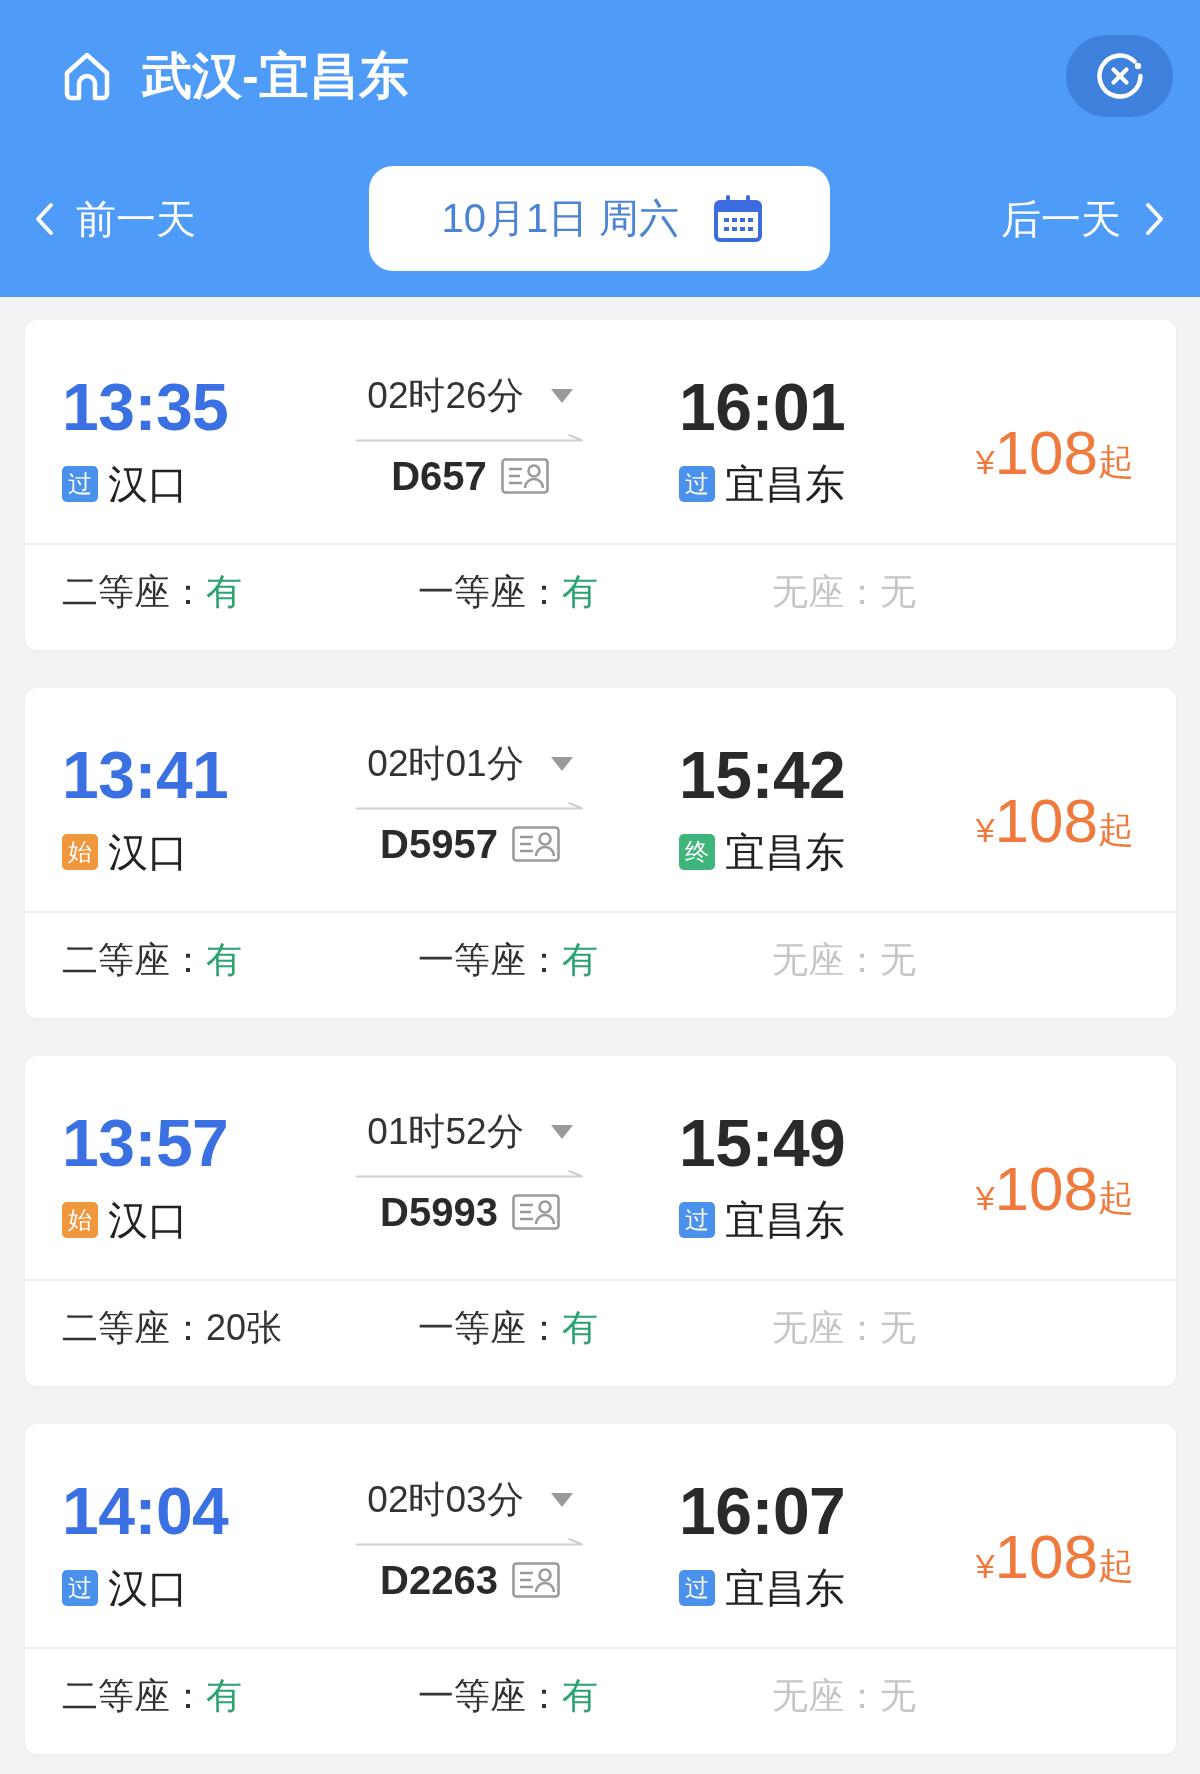 The image size is (1200, 1774). I want to click on duration-text: 02时03分, so click(445, 1500).